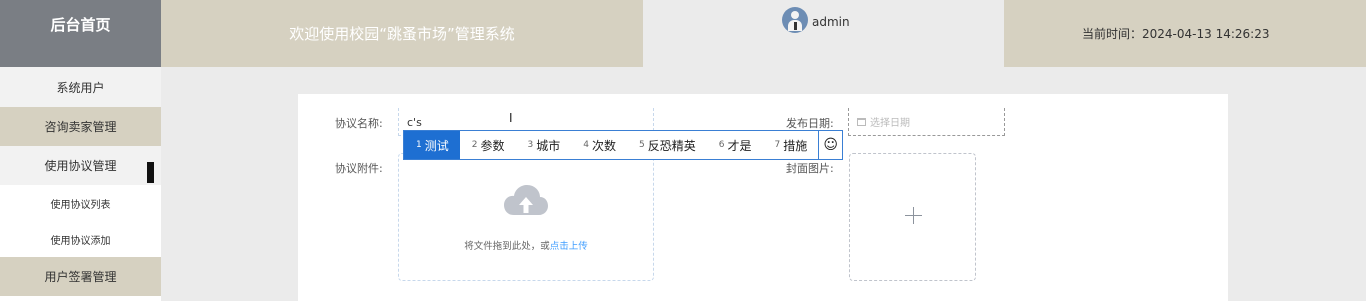  What do you see at coordinates (1112, 34) in the screenshot?
I see `time-label: 当前时间：` at bounding box center [1112, 34].